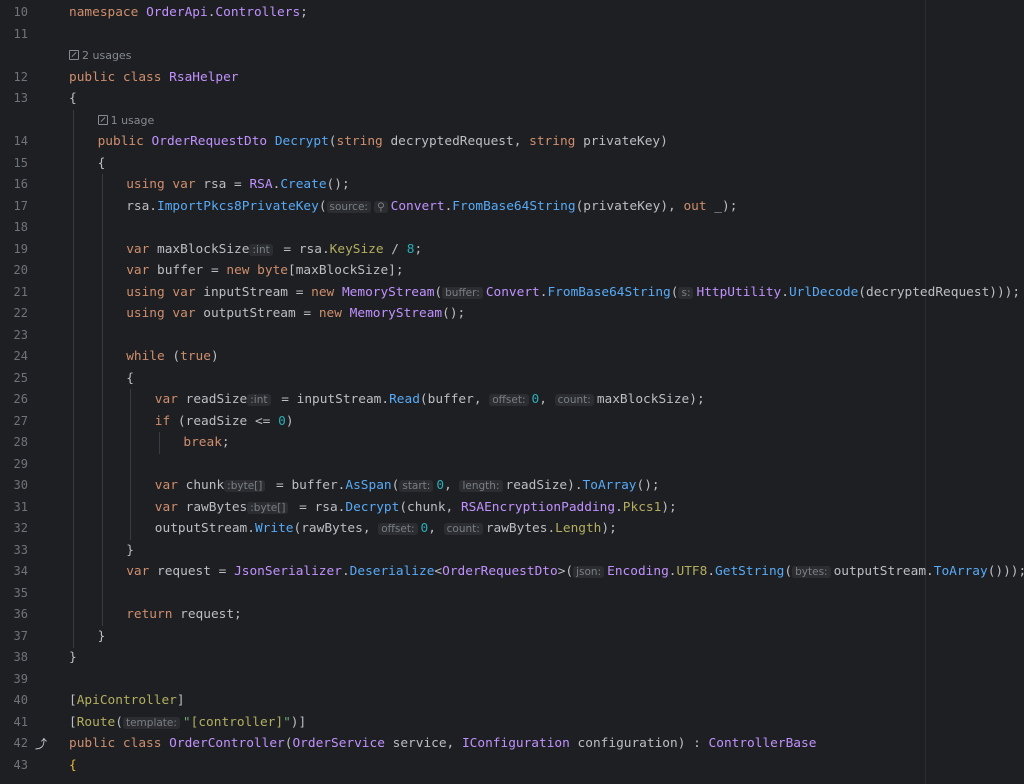 Image resolution: width=1024 pixels, height=784 pixels. Describe the element at coordinates (512, 421) in the screenshot. I see `code-line: 27 if (readSize <= 0)` at that location.